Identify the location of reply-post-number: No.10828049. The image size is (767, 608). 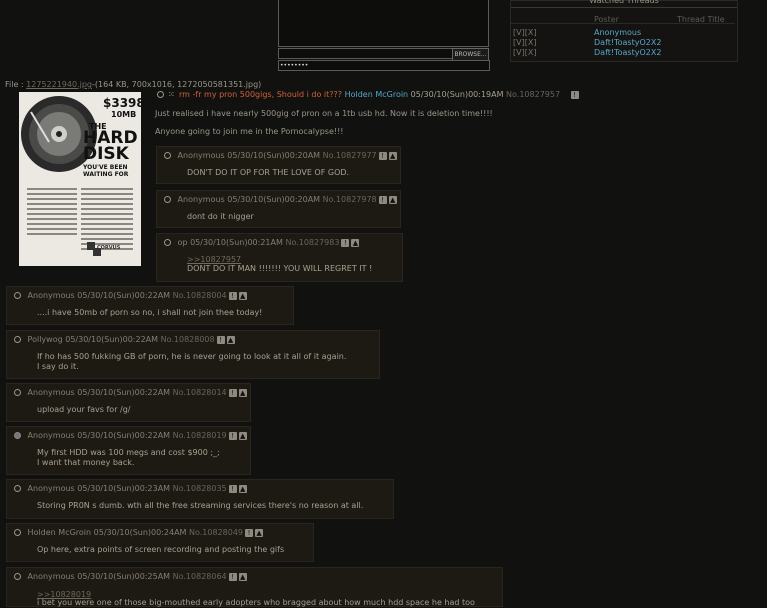
(216, 532).